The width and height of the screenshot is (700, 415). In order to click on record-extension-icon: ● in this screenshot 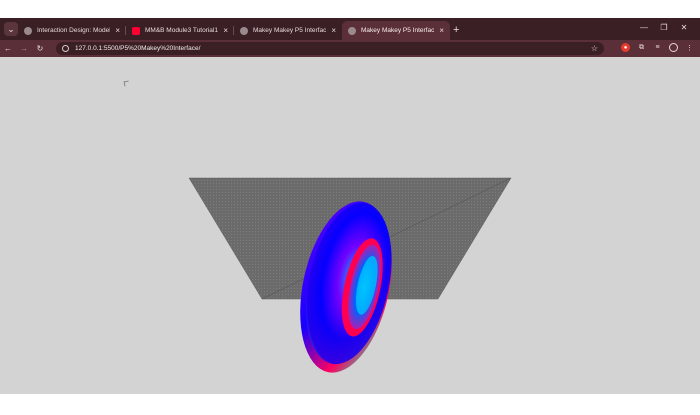, I will do `click(625, 47)`.